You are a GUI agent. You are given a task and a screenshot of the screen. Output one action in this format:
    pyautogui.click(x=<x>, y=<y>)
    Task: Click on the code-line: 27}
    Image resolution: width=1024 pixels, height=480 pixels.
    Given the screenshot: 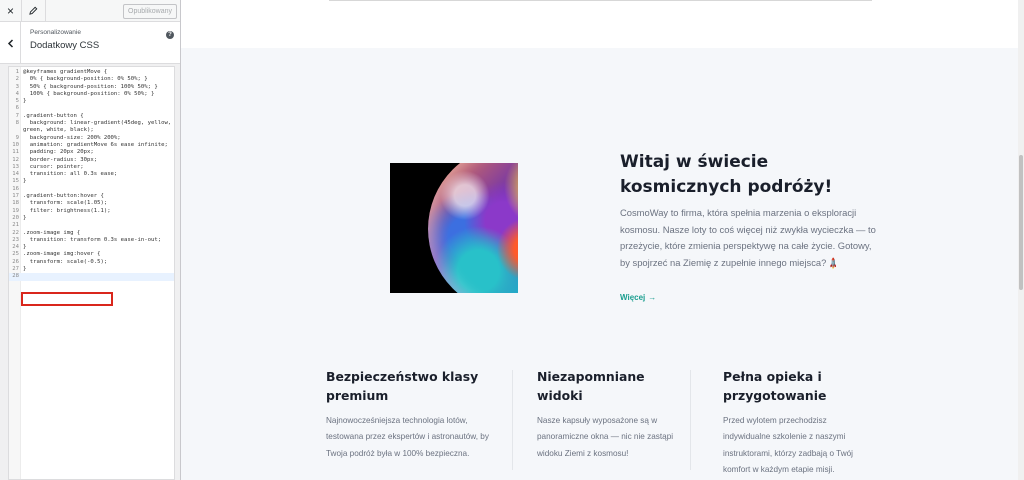 What is the action you would take?
    pyautogui.click(x=91, y=269)
    